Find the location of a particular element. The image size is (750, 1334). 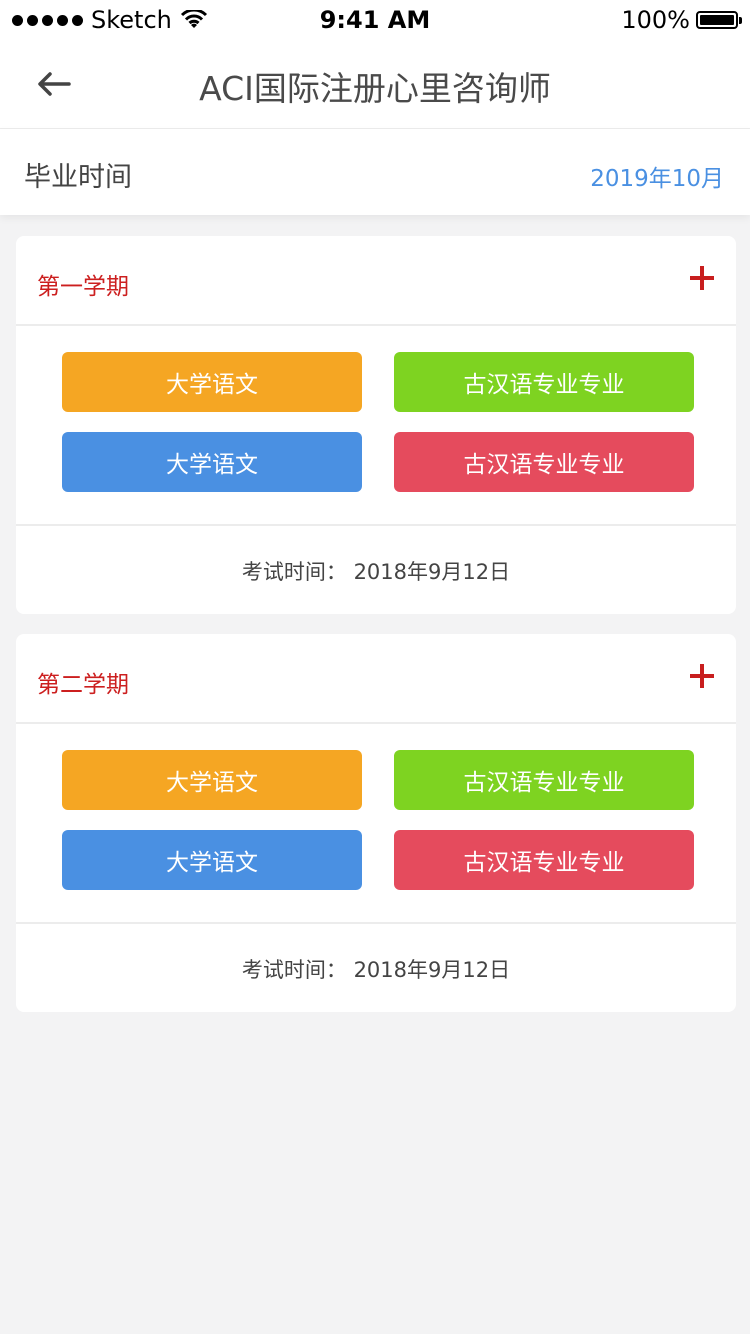

semester-header: 第一学期 is located at coordinates (376, 281).